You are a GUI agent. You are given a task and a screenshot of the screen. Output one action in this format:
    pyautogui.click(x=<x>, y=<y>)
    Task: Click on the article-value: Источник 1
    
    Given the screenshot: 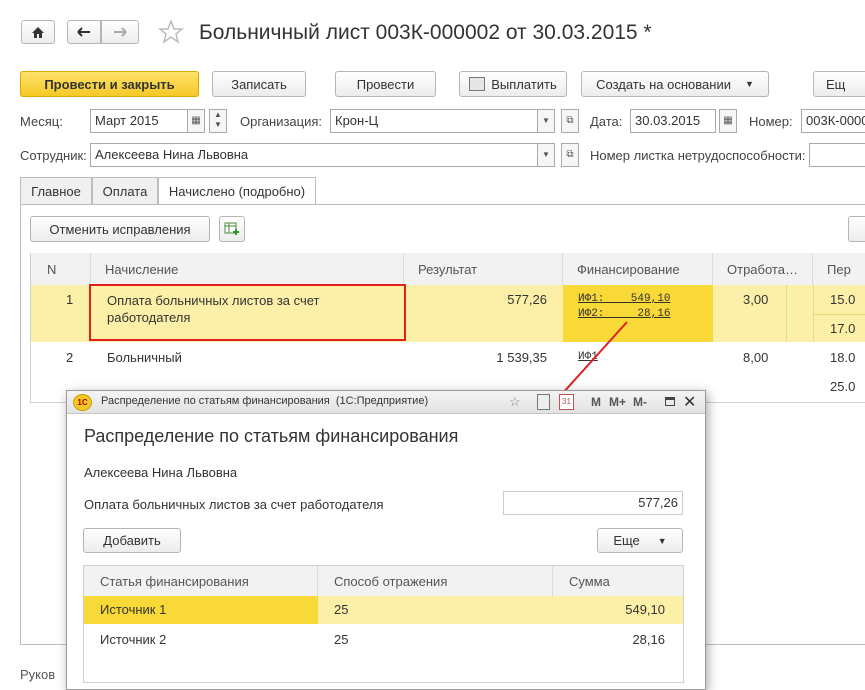 What is the action you would take?
    pyautogui.click(x=133, y=609)
    